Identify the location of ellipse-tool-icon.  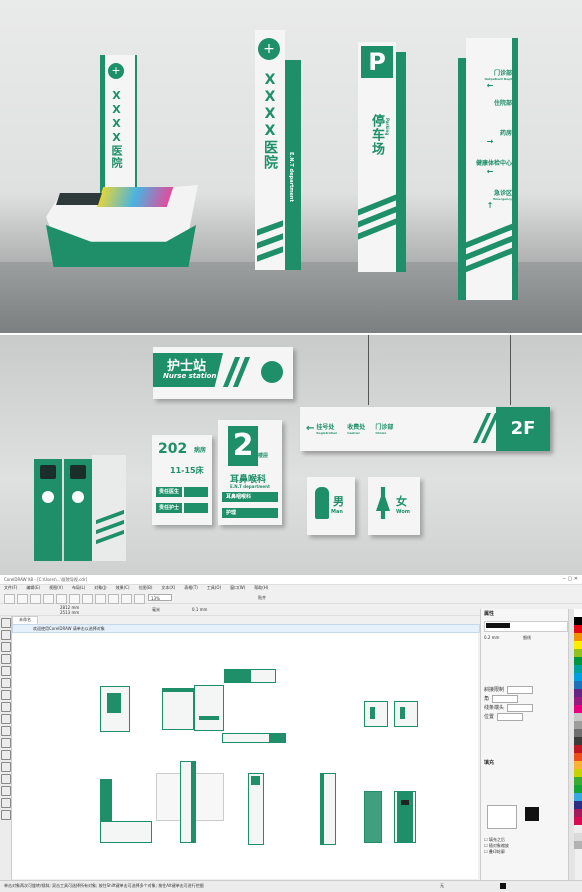
(5, 707).